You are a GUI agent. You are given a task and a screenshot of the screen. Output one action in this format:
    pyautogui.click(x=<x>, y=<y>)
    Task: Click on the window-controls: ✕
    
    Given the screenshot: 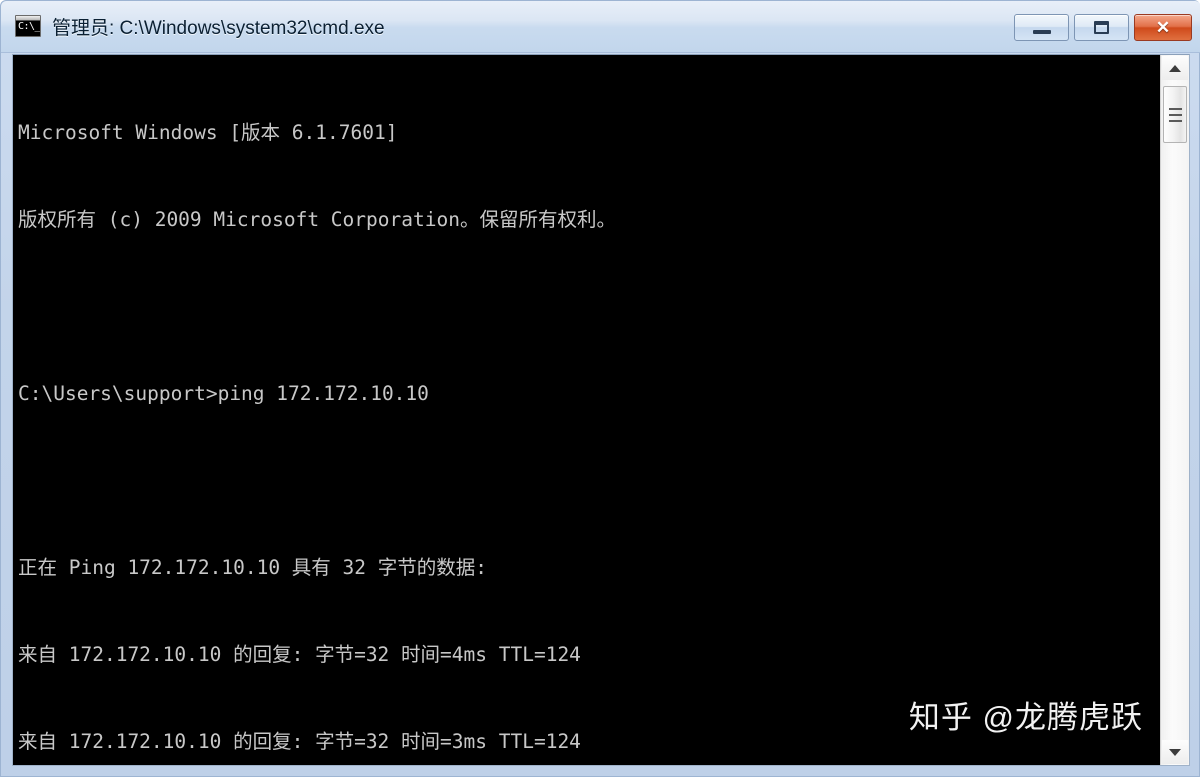 What is the action you would take?
    pyautogui.click(x=1103, y=27)
    